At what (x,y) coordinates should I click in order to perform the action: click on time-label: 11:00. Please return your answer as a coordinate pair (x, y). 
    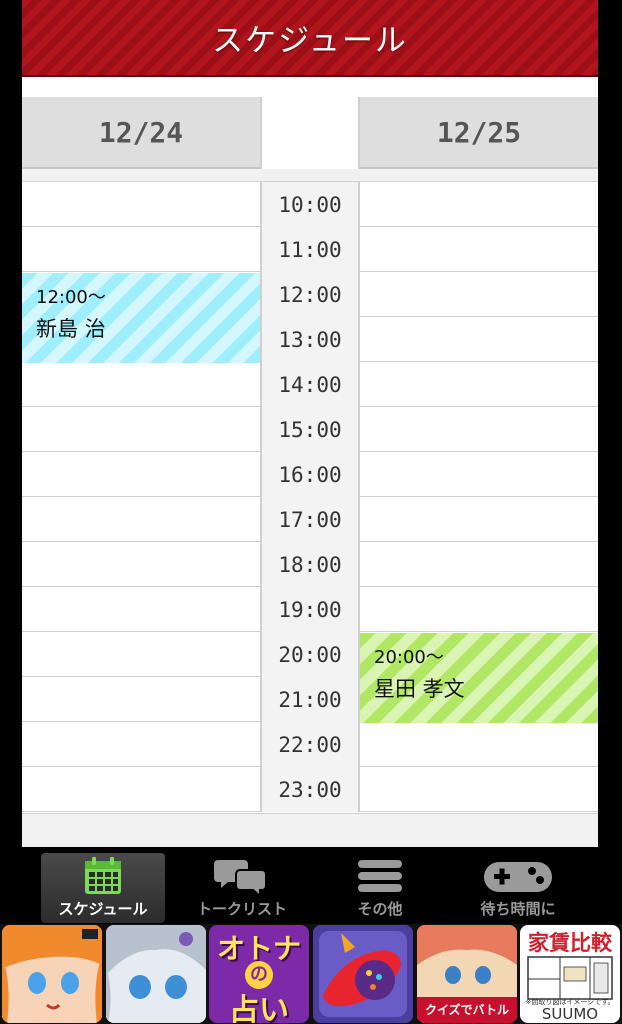
    Looking at the image, I should click on (310, 249).